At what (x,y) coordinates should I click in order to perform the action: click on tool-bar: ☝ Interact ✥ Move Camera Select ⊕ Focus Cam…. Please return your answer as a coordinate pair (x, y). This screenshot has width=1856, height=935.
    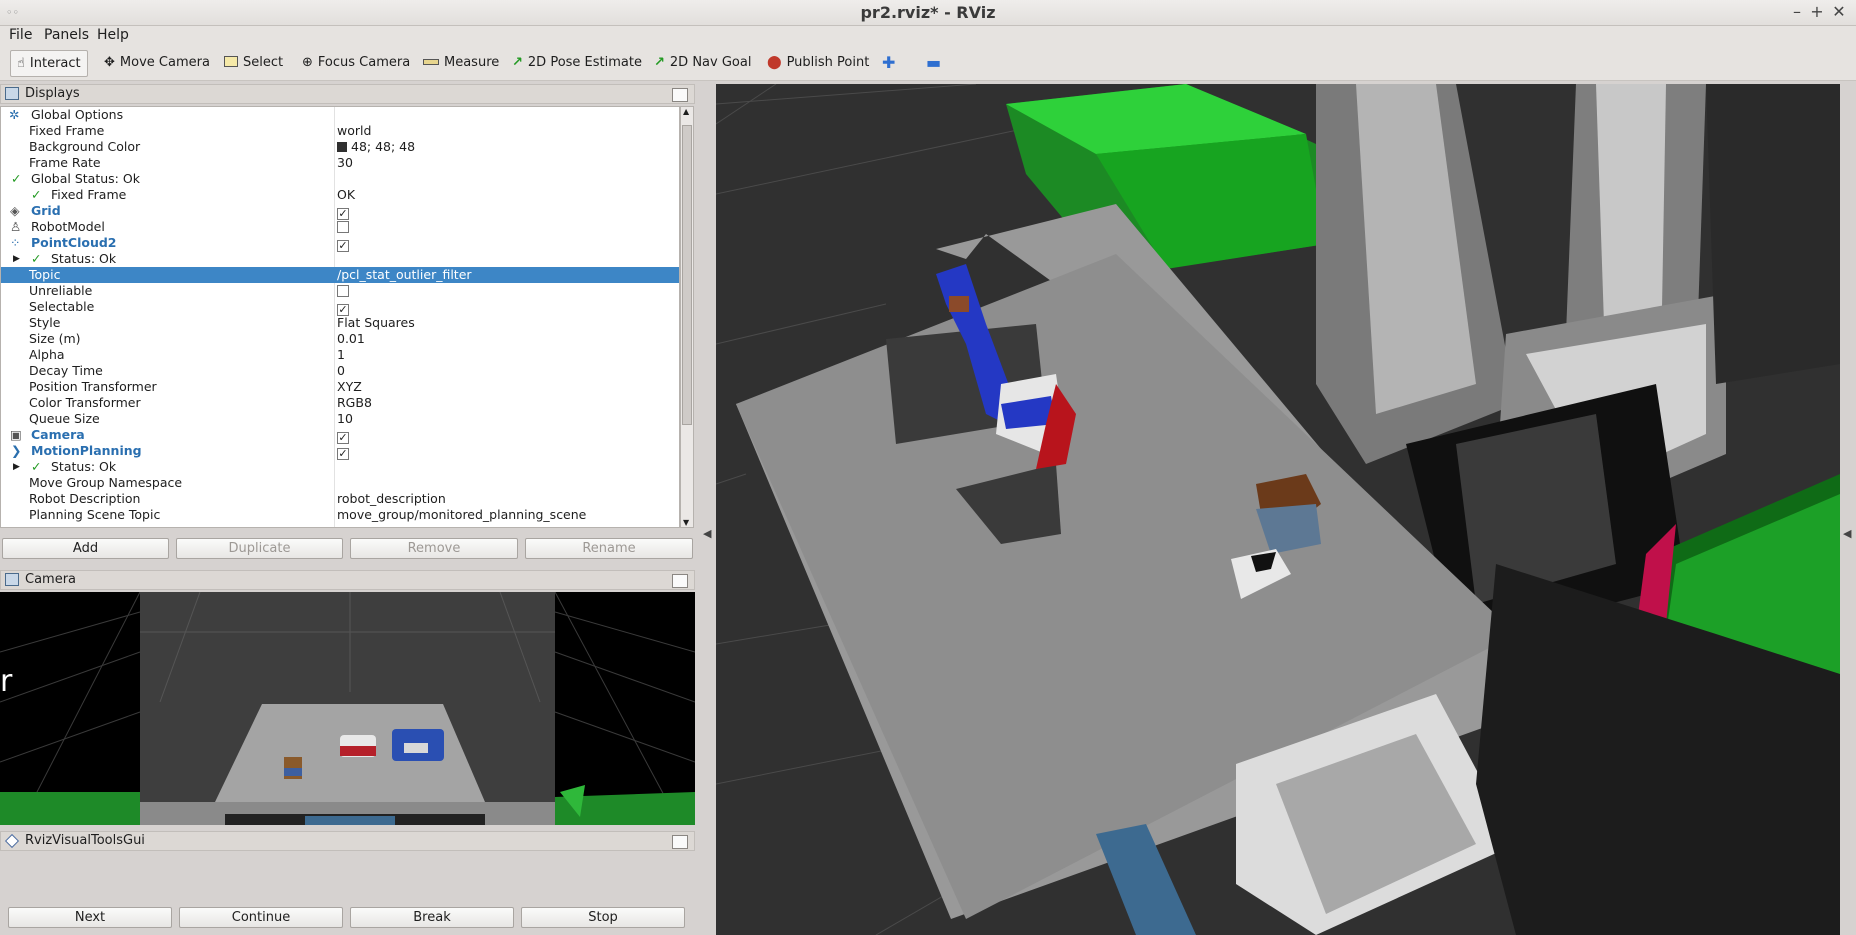
    Looking at the image, I should click on (928, 63).